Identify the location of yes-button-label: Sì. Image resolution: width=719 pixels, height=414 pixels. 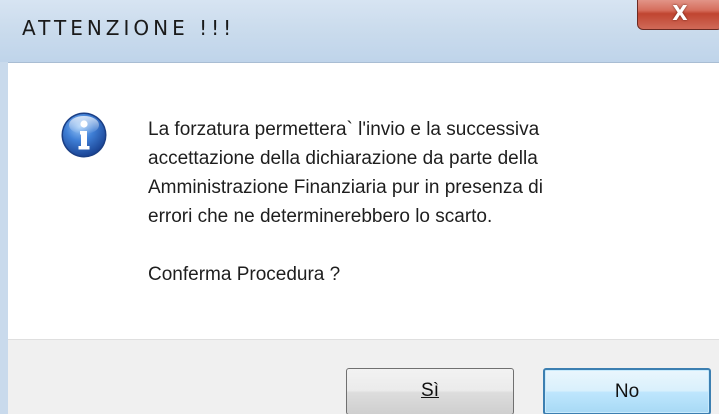
(430, 390).